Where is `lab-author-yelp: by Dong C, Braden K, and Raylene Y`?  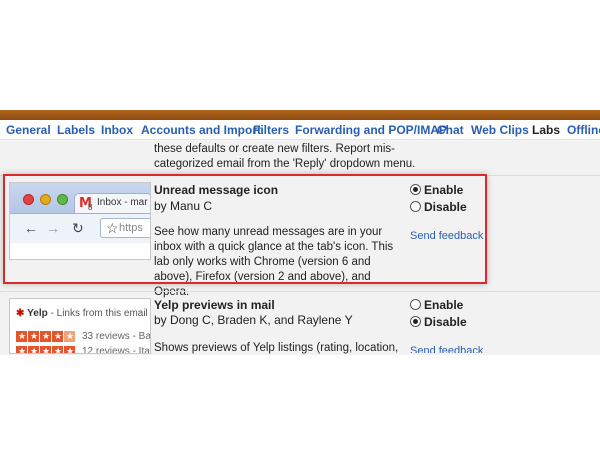
lab-author-yelp: by Dong C, Braden K, and Raylene Y is located at coordinates (253, 320).